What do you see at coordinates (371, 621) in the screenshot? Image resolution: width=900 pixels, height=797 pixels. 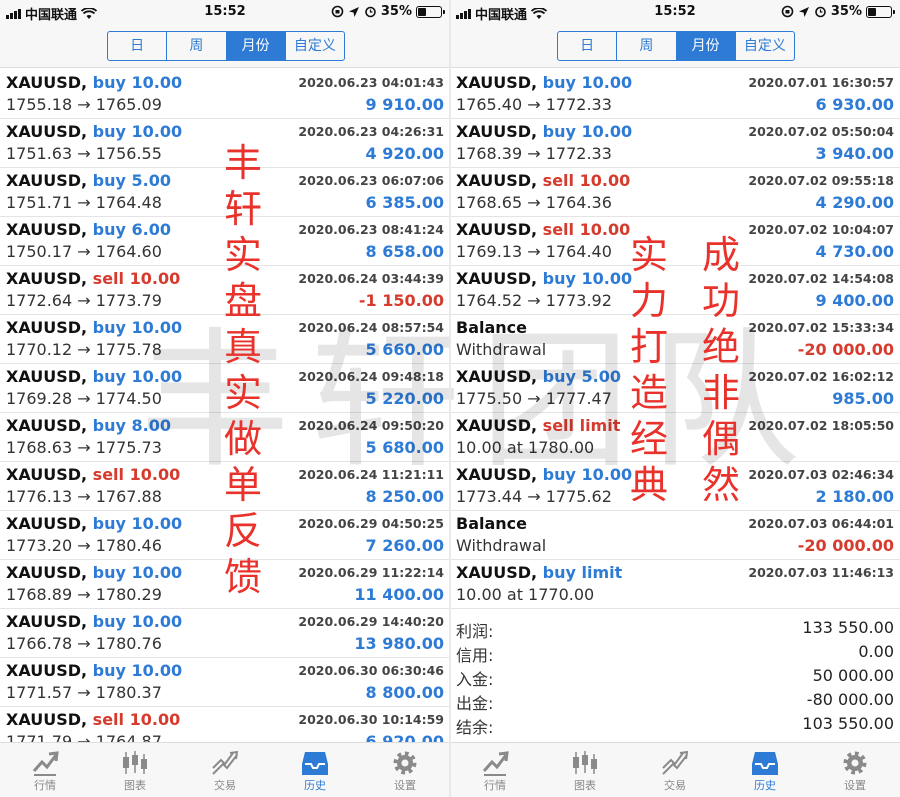 I see `timestamp: 2020.06.29 14:40:20` at bounding box center [371, 621].